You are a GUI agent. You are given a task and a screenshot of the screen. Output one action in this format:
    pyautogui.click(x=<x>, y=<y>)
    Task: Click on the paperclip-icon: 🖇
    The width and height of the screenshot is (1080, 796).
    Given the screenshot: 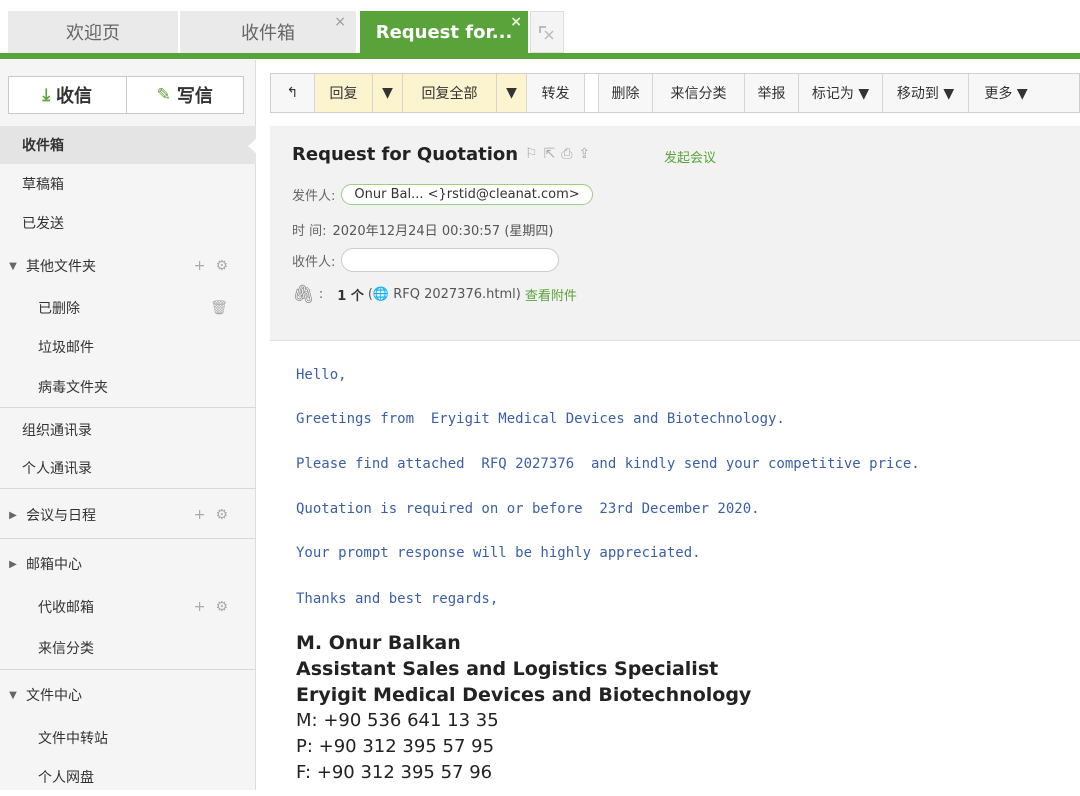 What is the action you would take?
    pyautogui.click(x=303, y=294)
    